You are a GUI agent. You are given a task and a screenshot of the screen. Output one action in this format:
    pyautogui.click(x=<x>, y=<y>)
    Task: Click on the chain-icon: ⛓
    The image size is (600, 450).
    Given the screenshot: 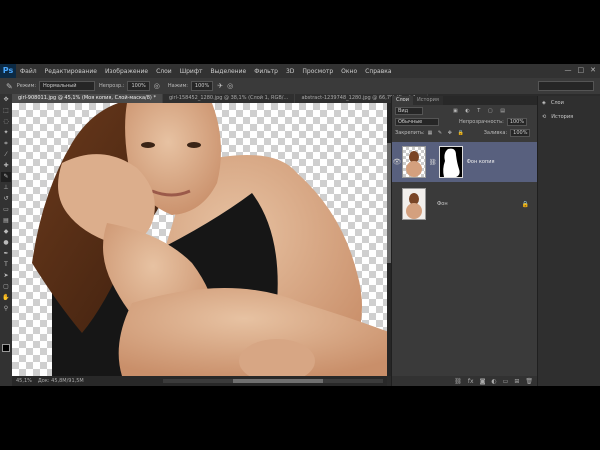 What is the action you would take?
    pyautogui.click(x=433, y=162)
    